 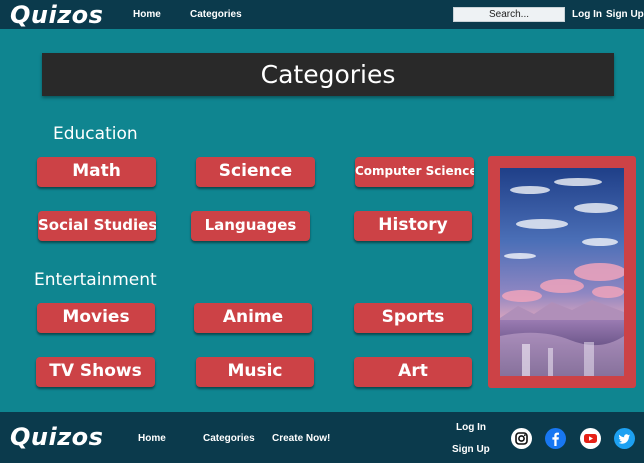 I want to click on footer-create-now-link: Create Now!, so click(x=301, y=438).